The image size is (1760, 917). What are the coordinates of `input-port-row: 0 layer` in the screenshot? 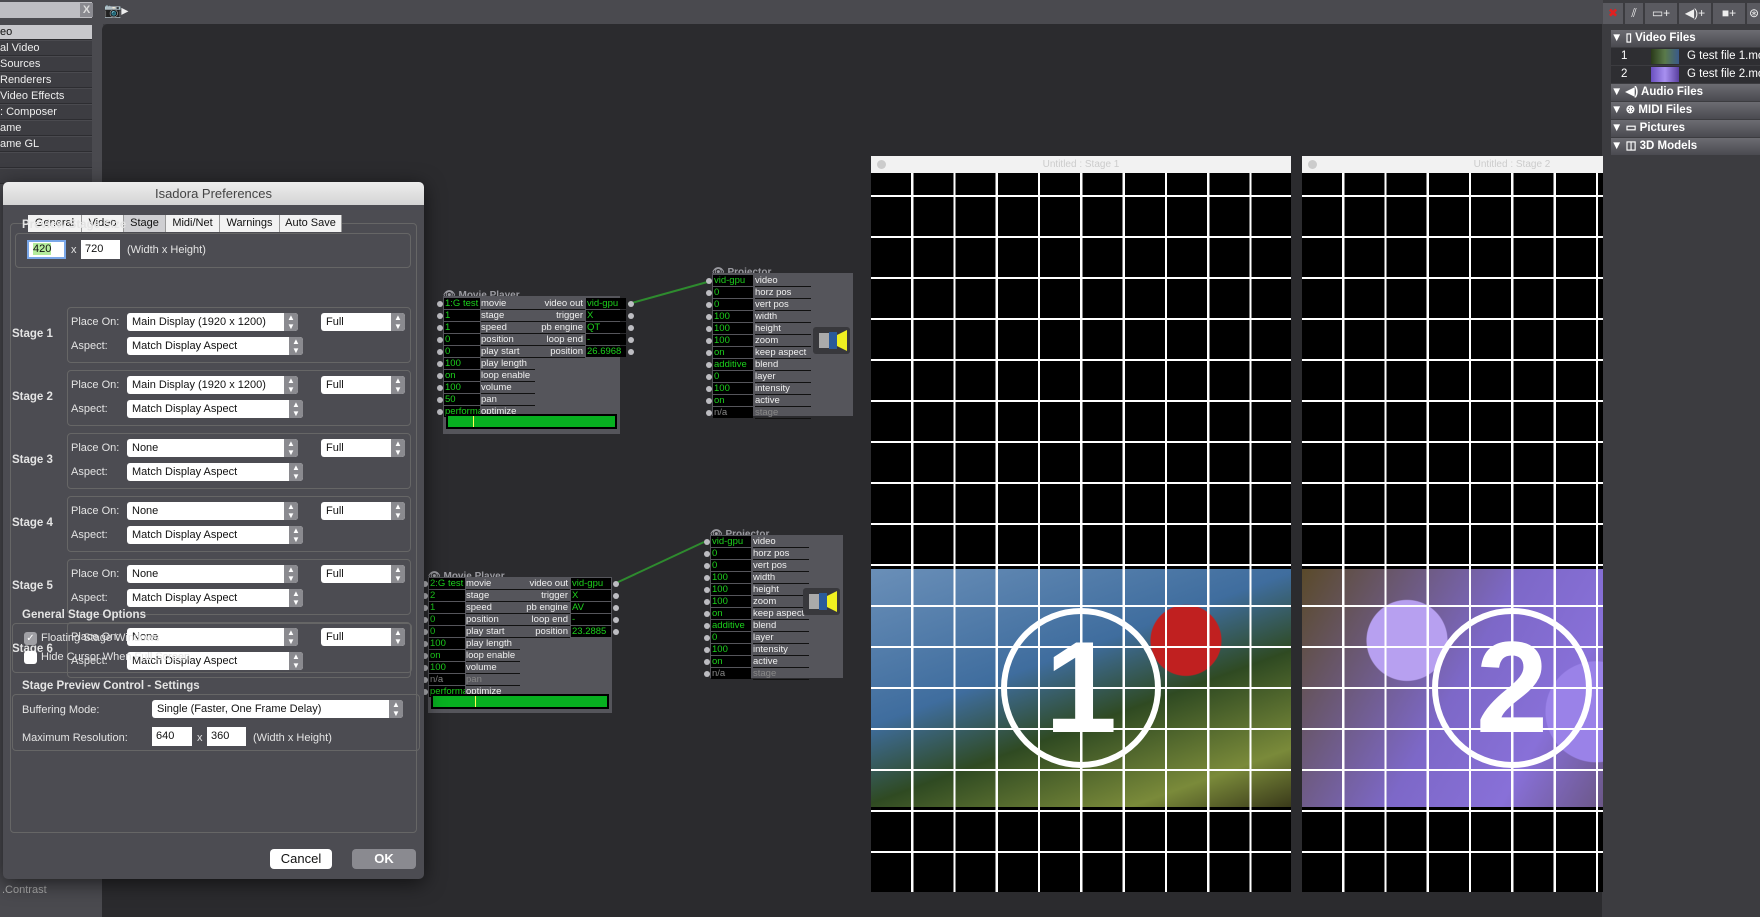 It's located at (766, 377).